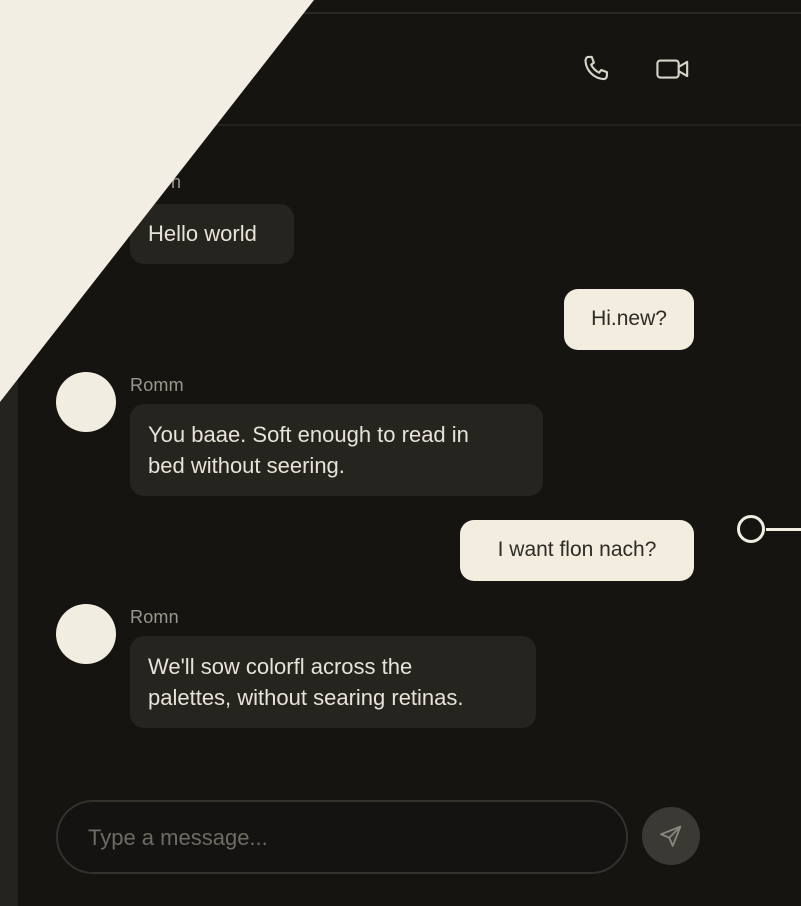 This screenshot has width=801, height=906. I want to click on send-icon, so click(671, 836).